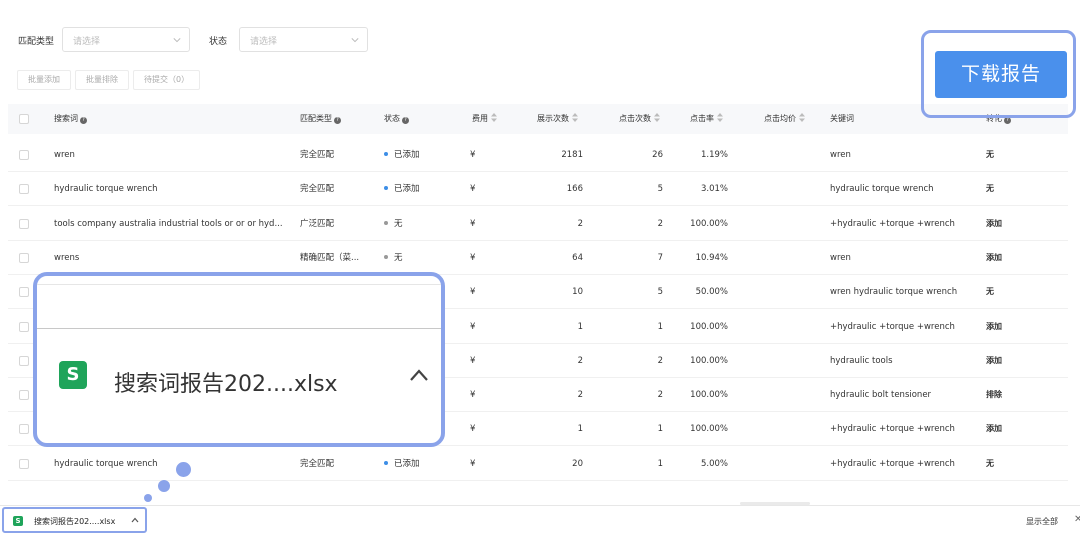 This screenshot has width=1080, height=534. I want to click on download-file-name: 搜索词报告202....xlsx, so click(75, 521).